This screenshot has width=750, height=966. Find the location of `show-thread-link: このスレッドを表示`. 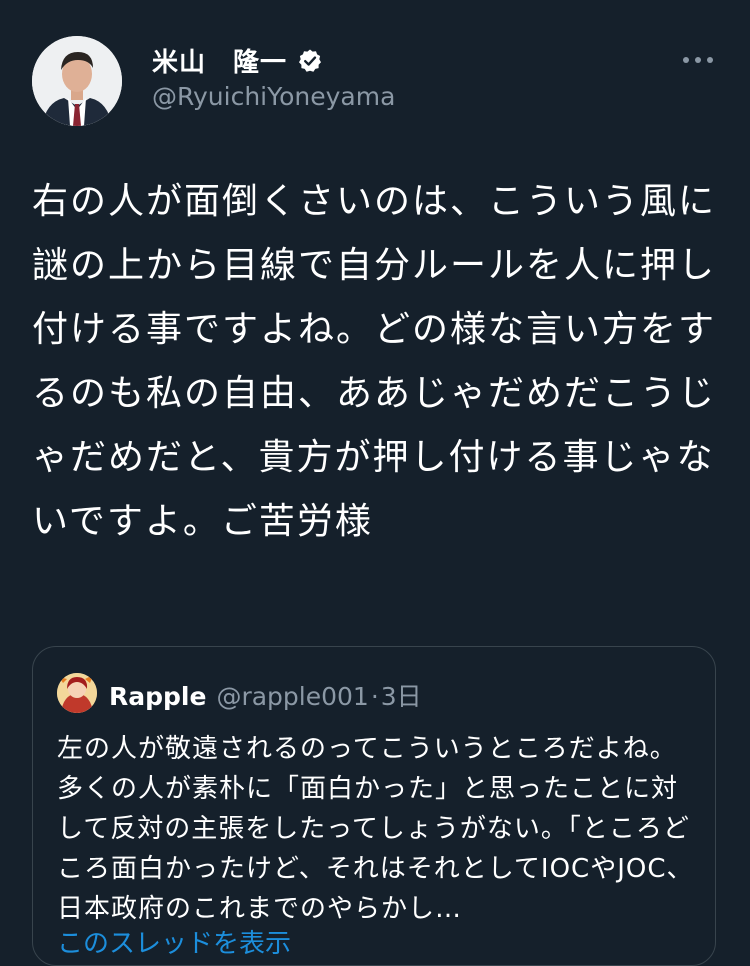

show-thread-link: このスレッドを表示 is located at coordinates (174, 941).